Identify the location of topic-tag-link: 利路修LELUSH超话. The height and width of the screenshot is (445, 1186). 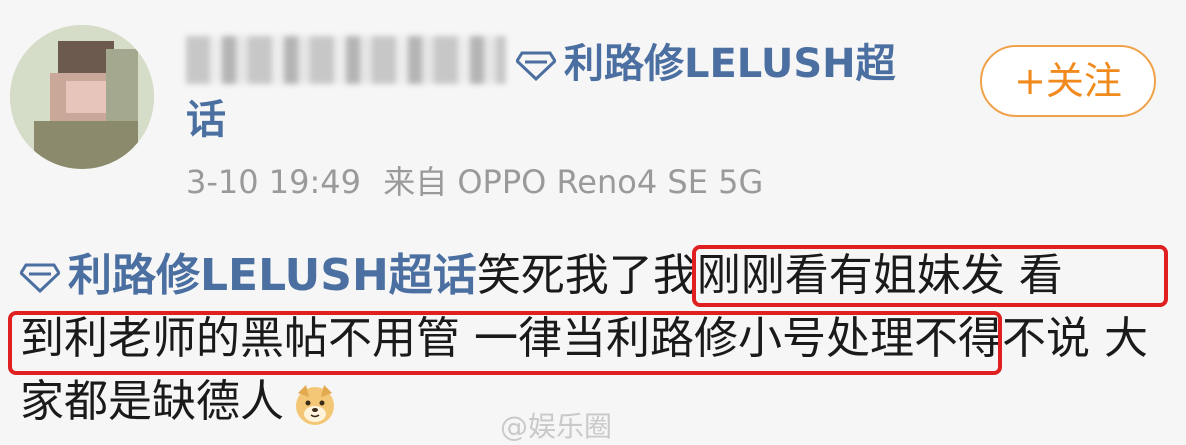
(248, 275).